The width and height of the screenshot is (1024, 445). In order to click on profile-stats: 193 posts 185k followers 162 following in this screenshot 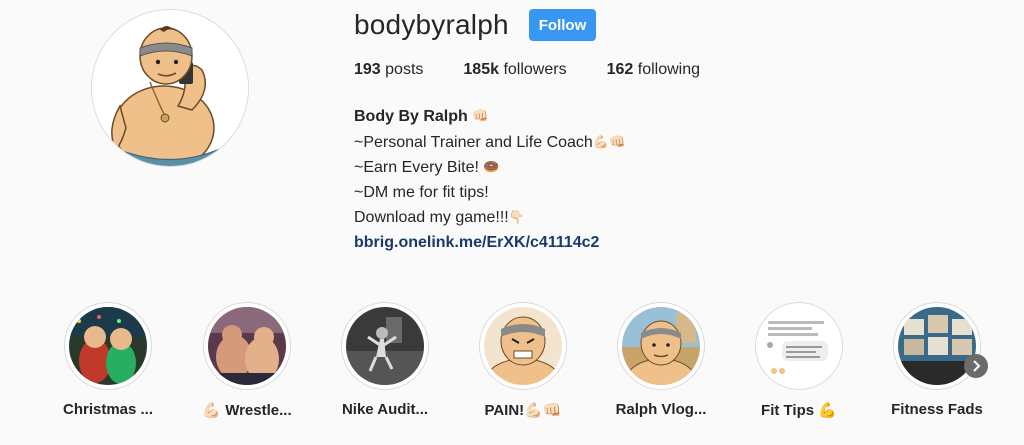, I will do `click(547, 70)`.